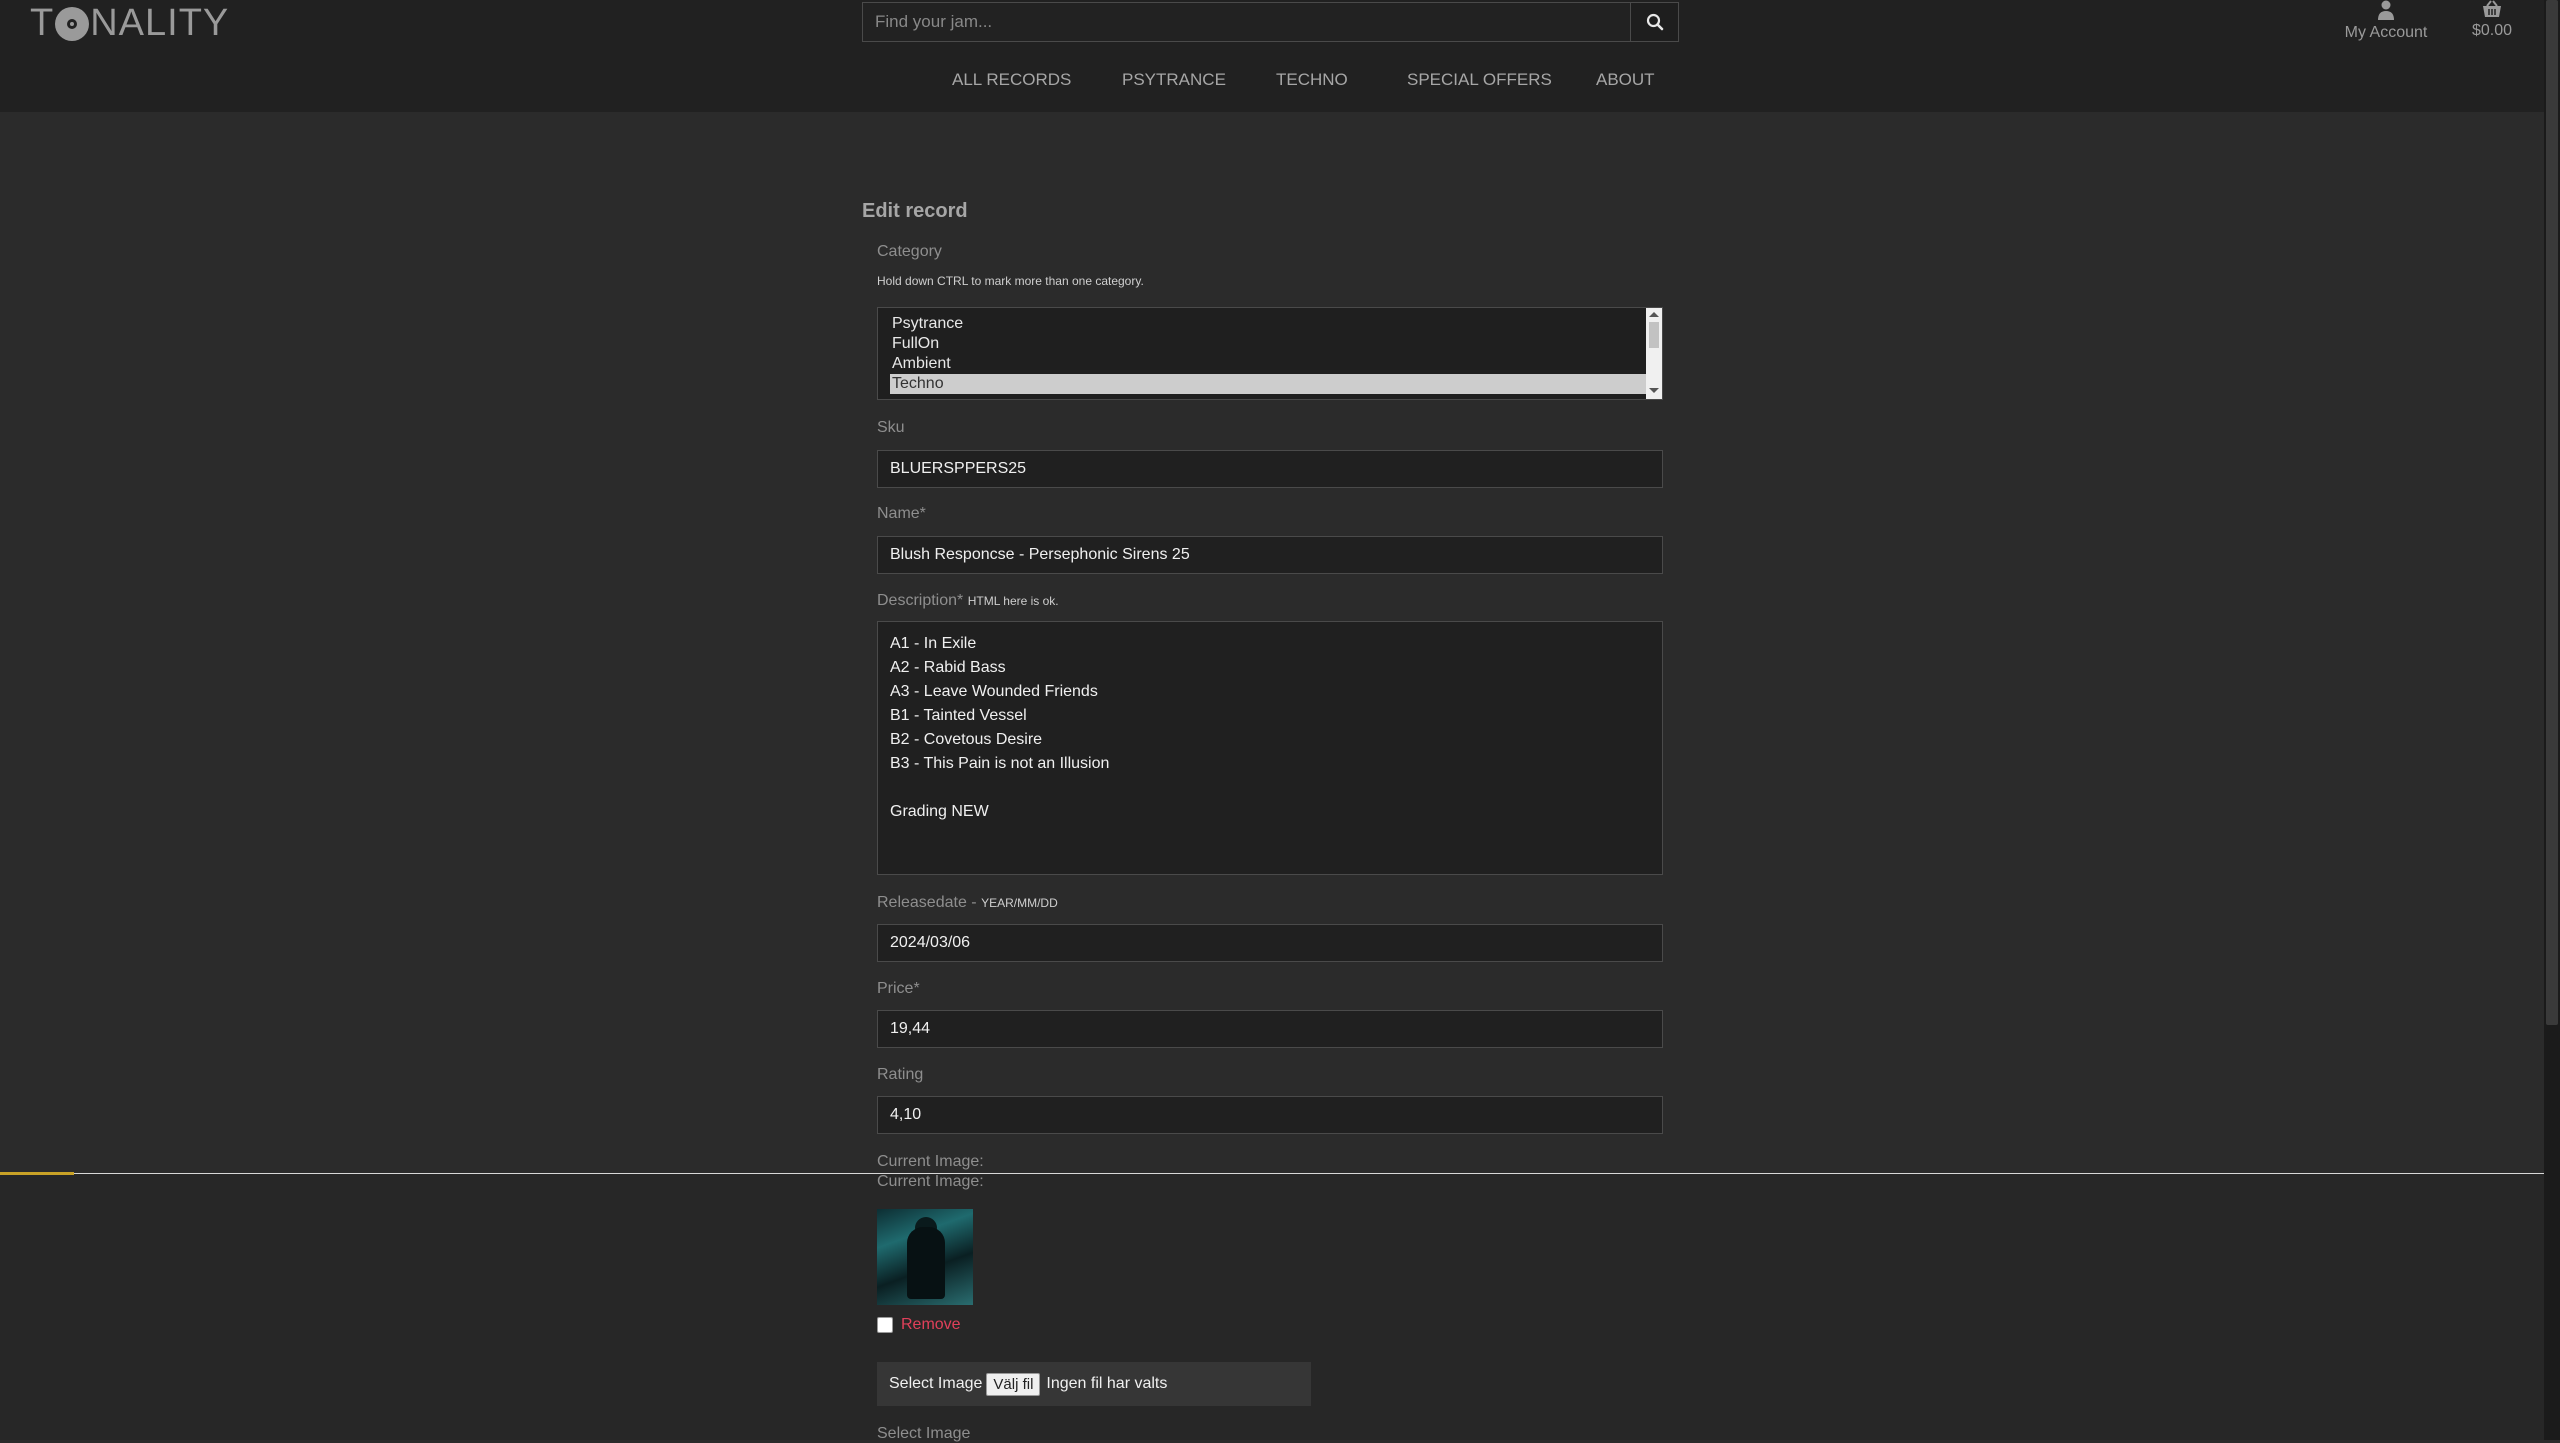  I want to click on logo-text-suffix: NALITY, so click(160, 23).